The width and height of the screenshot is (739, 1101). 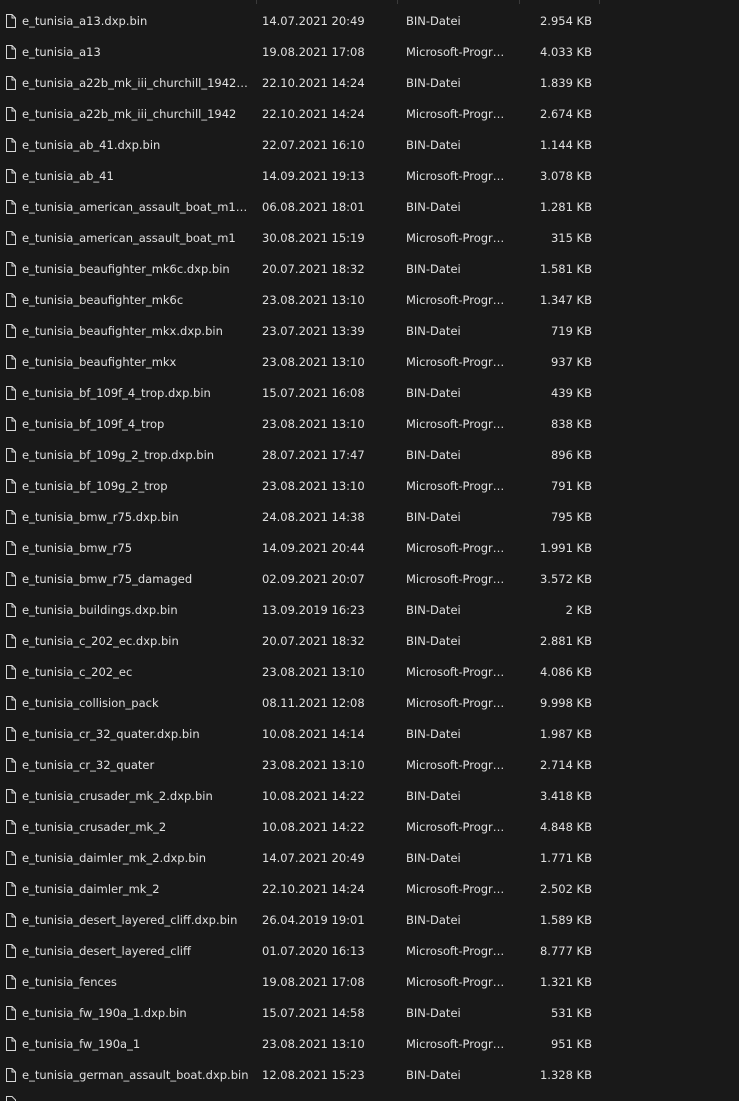 What do you see at coordinates (116, 393) in the screenshot?
I see `file-name: e_tunisia_bf_109f_4_trop.dxp.bin` at bounding box center [116, 393].